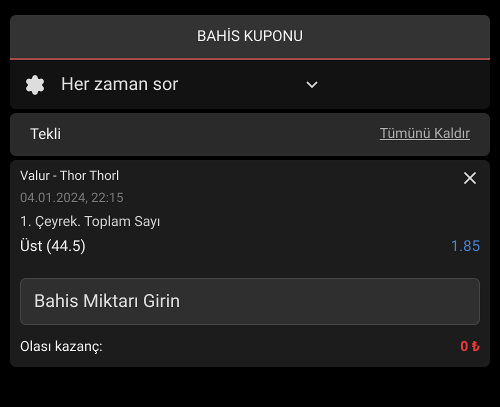  What do you see at coordinates (250, 84) in the screenshot?
I see `odds-setting-dropdown: Her zaman sor` at bounding box center [250, 84].